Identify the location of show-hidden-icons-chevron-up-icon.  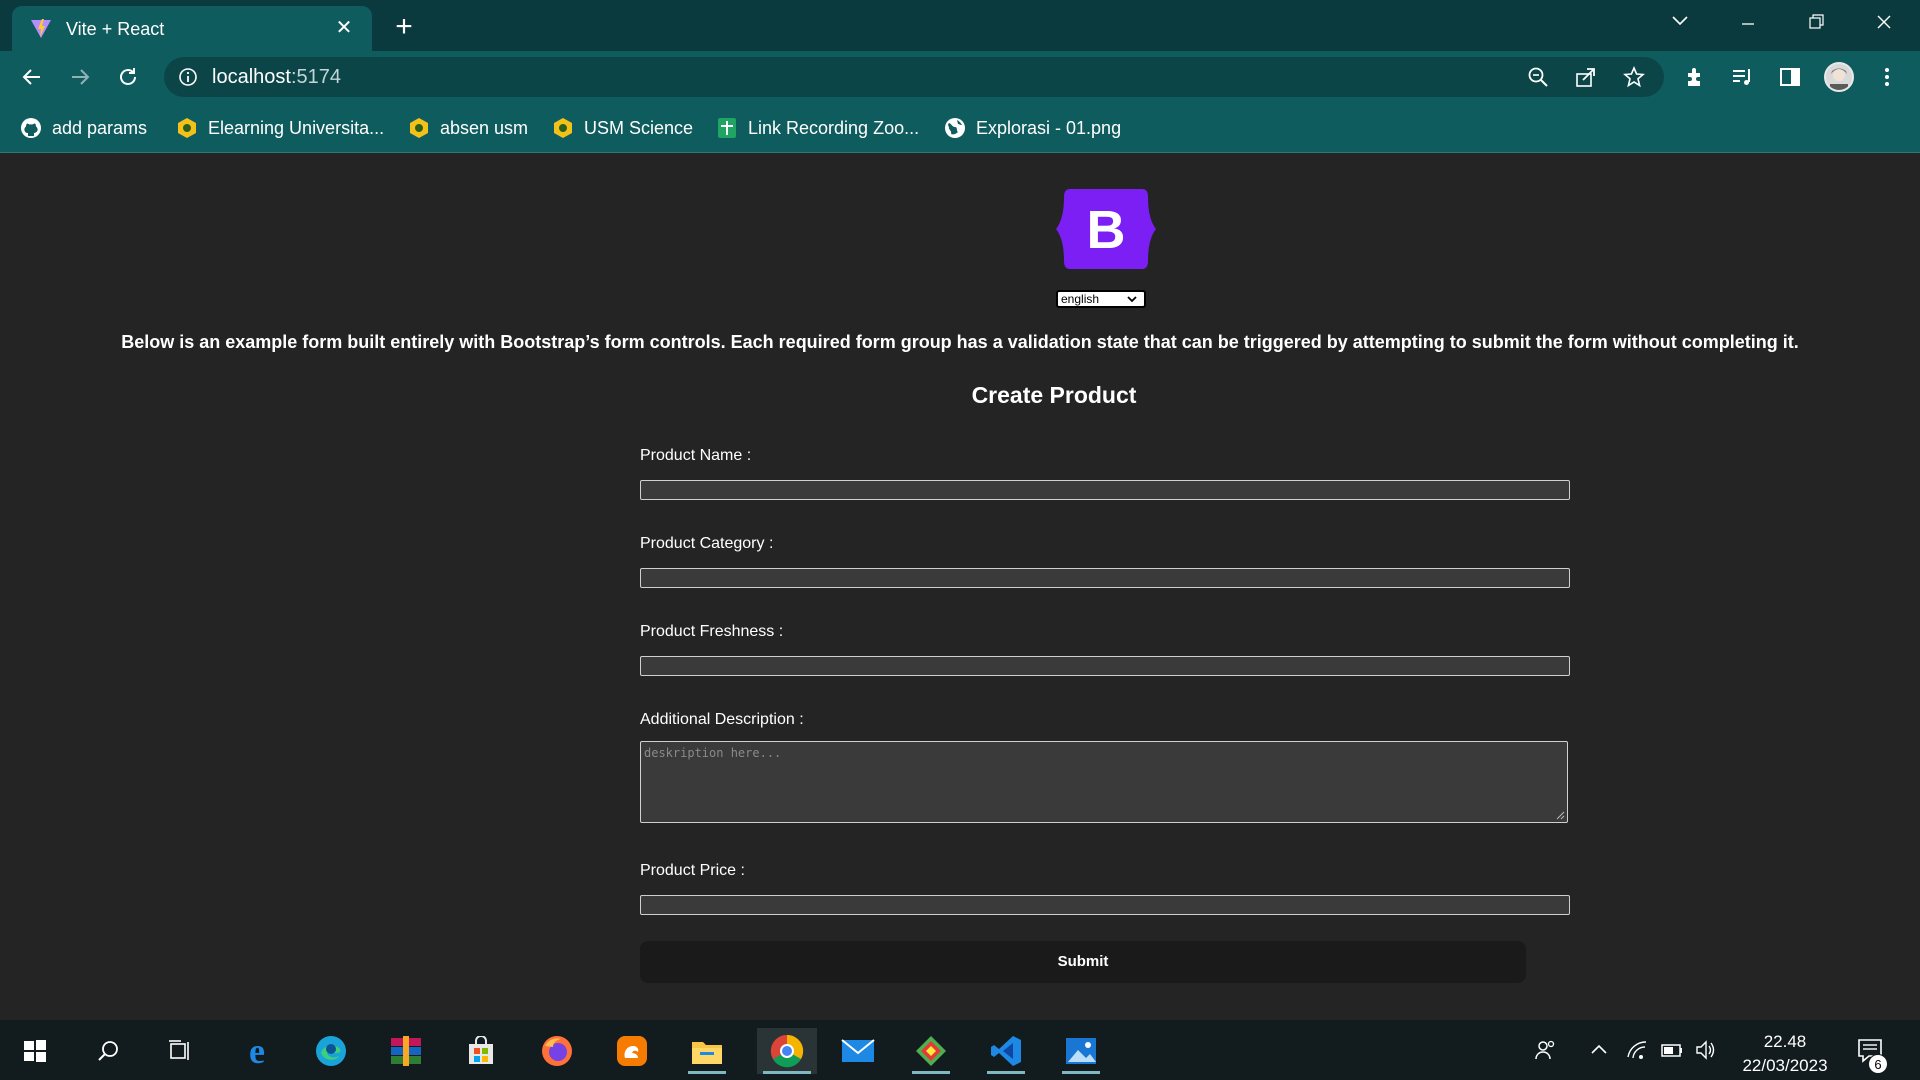
(1599, 1050).